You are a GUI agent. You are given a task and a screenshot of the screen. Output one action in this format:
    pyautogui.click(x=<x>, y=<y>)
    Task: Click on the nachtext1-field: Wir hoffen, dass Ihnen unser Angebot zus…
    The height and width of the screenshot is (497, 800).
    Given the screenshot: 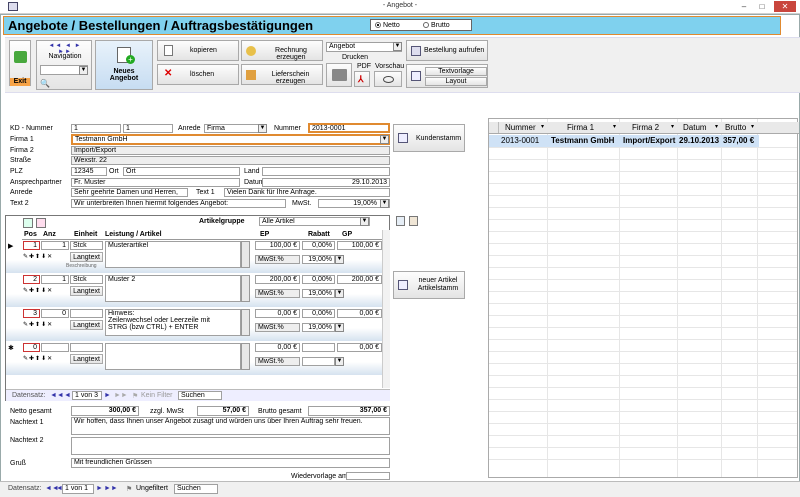 What is the action you would take?
    pyautogui.click(x=230, y=426)
    